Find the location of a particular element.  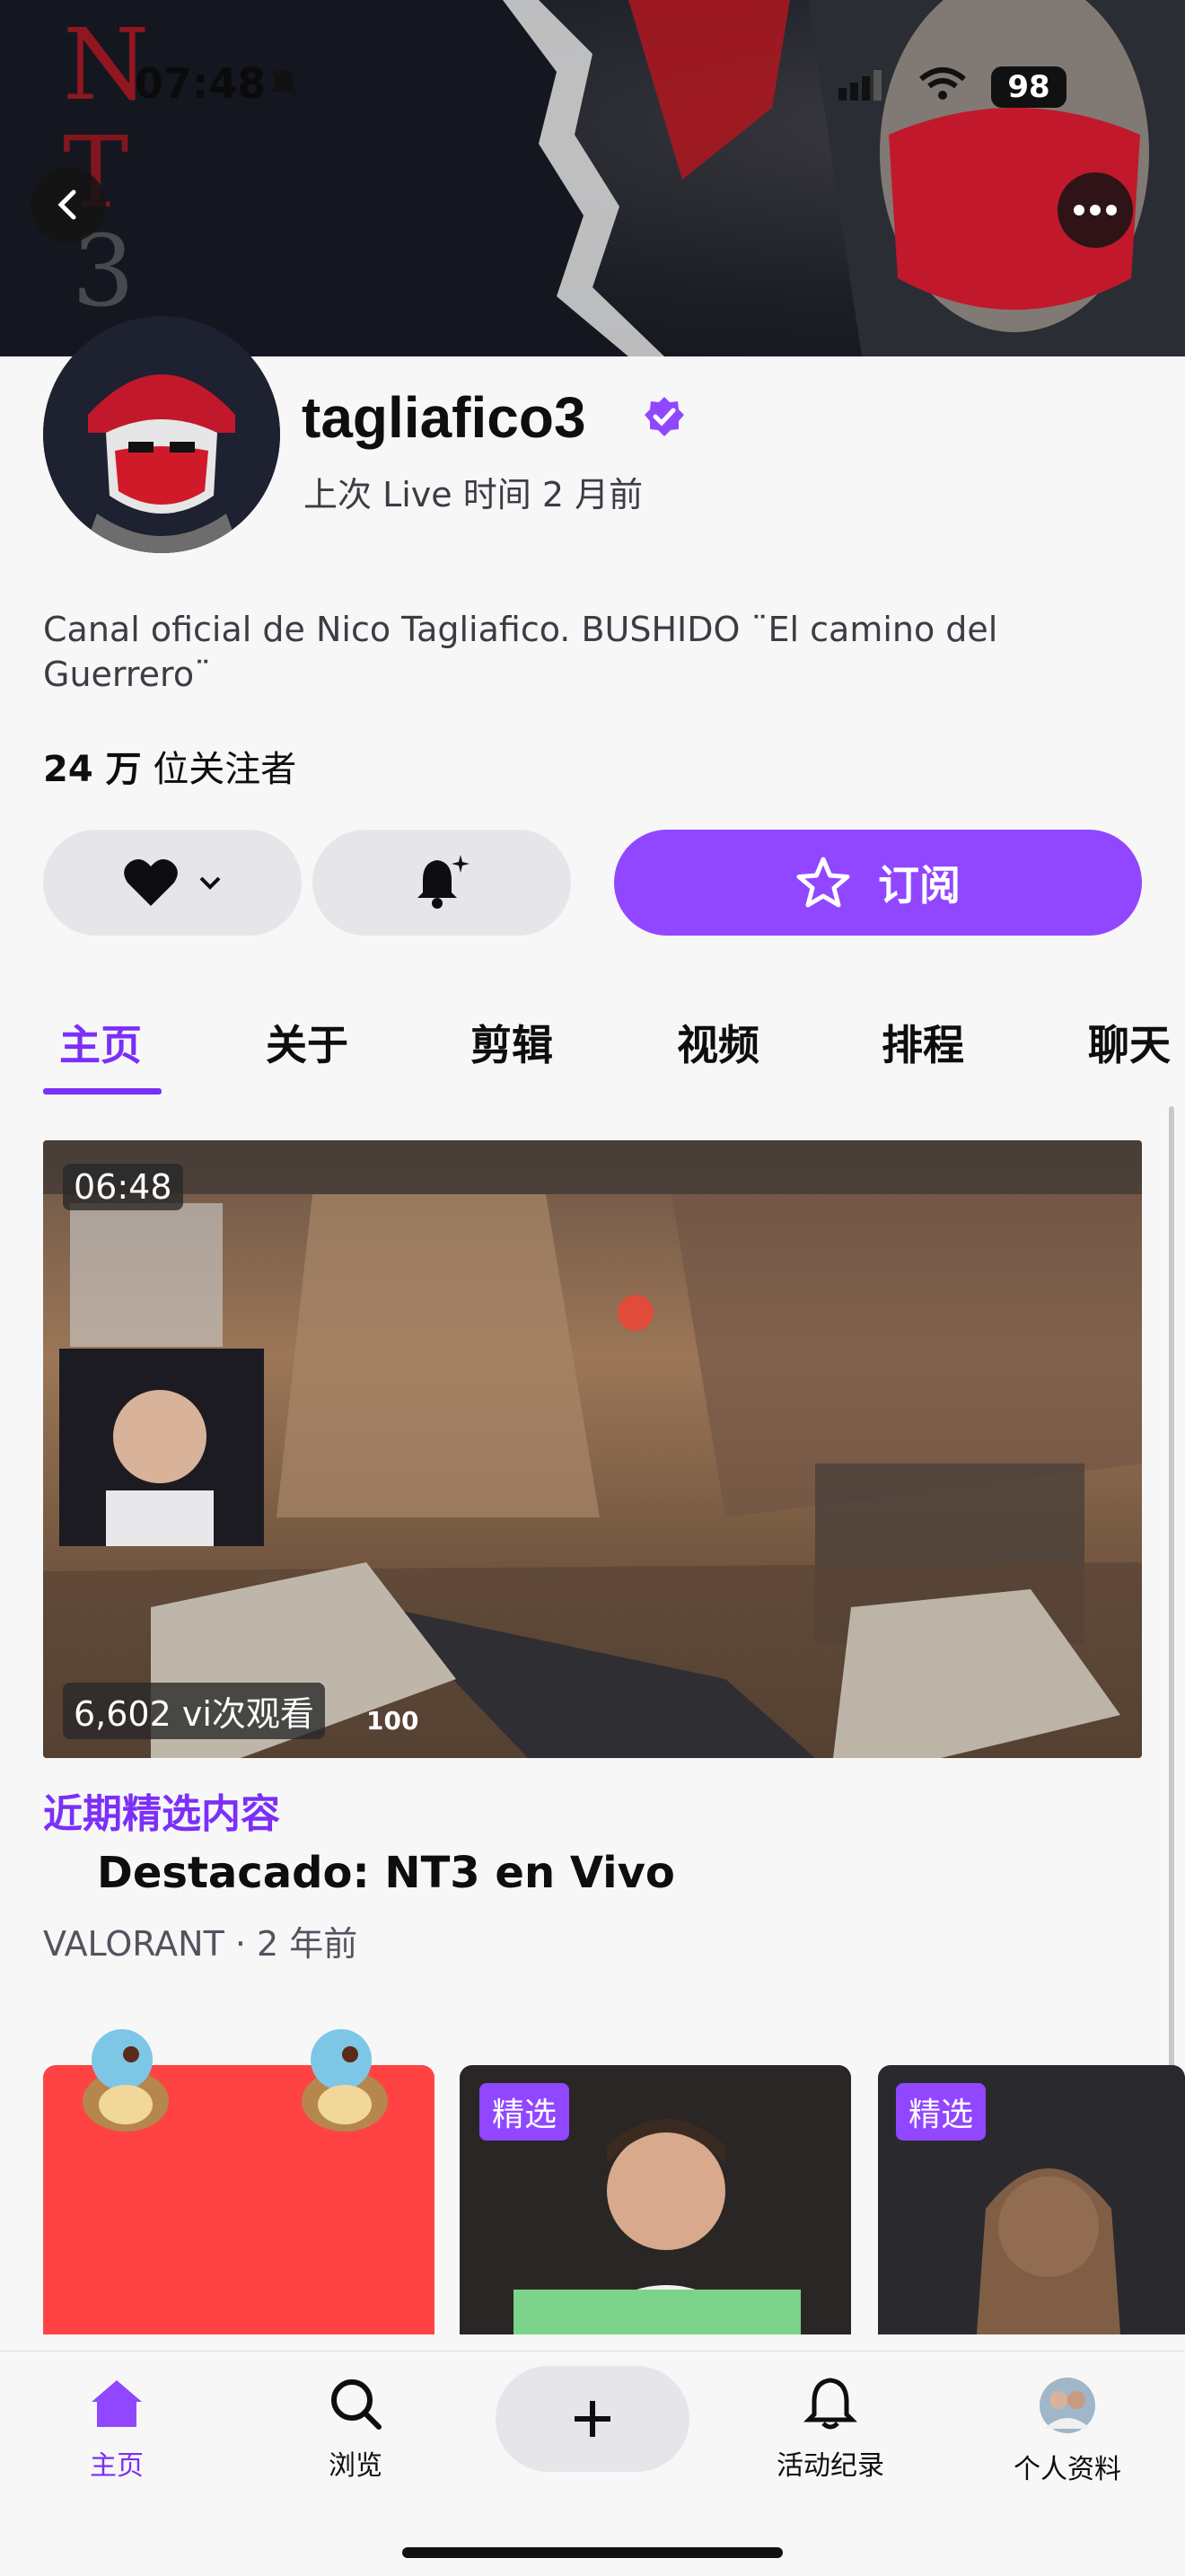

clip-card-2: 精选 is located at coordinates (655, 2199).